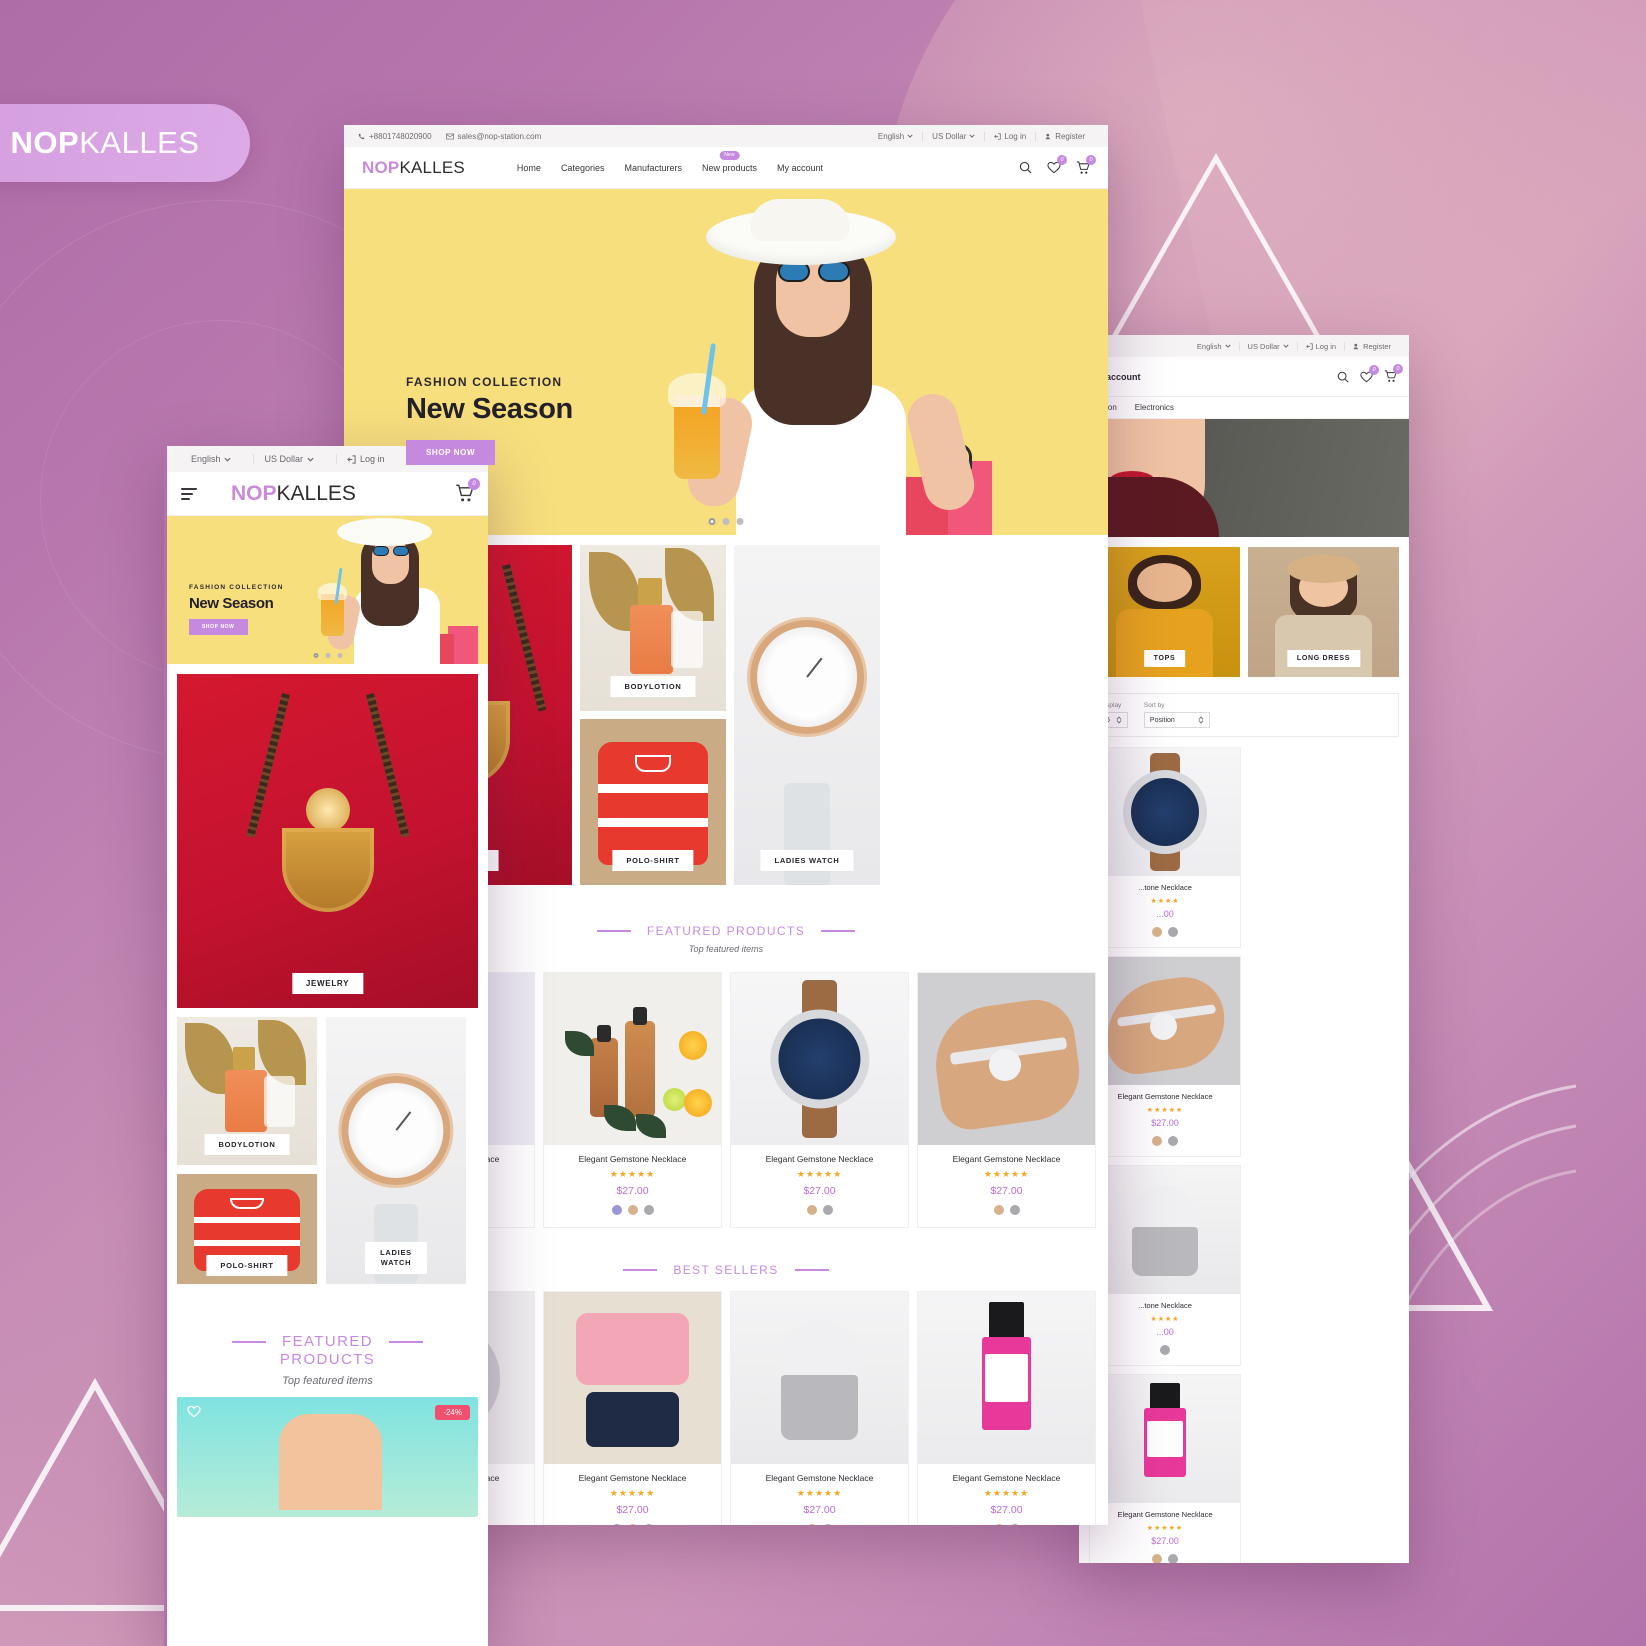  What do you see at coordinates (1263, 346) in the screenshot?
I see `right-currency-label: US Dollar` at bounding box center [1263, 346].